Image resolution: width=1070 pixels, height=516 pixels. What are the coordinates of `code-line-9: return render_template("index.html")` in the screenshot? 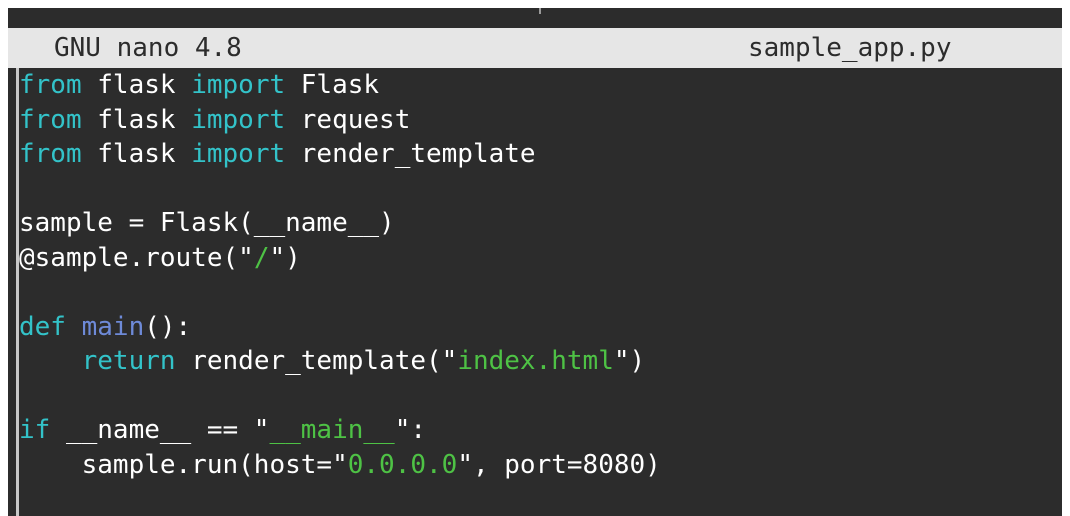 It's located at (539, 361).